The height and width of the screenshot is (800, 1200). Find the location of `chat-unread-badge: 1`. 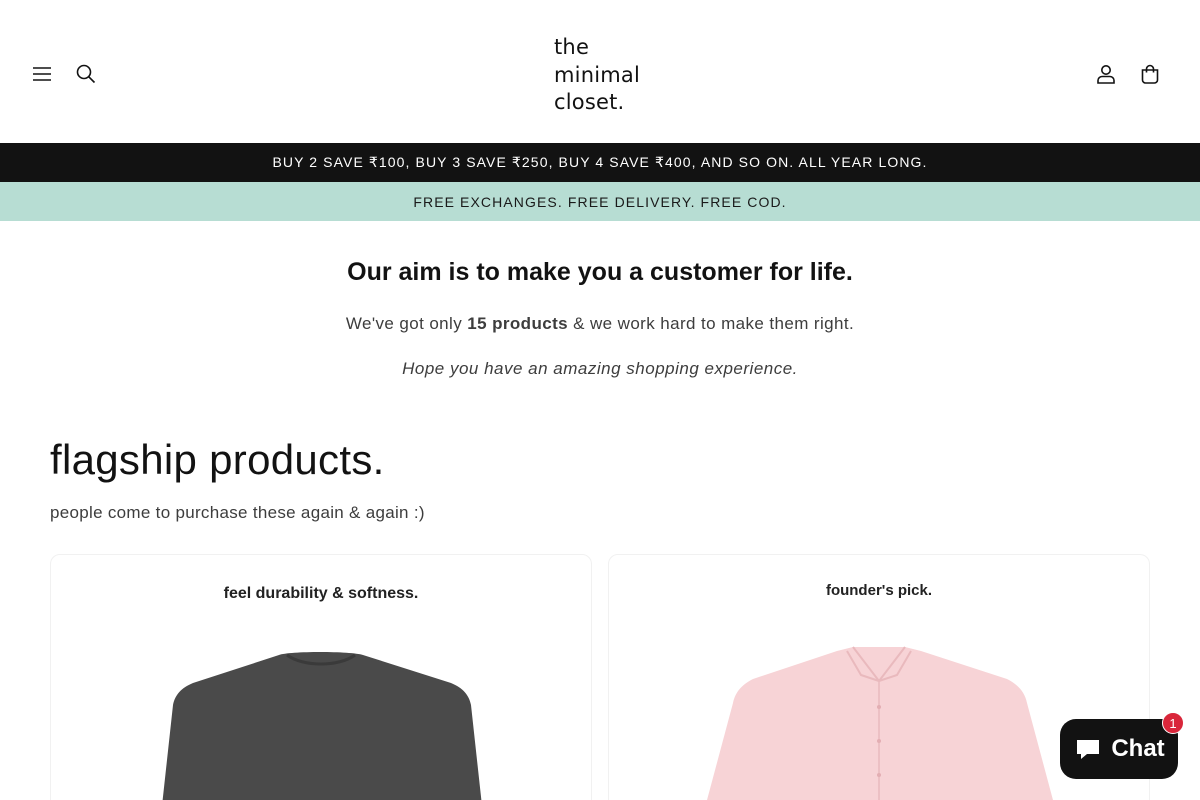

chat-unread-badge: 1 is located at coordinates (1173, 723).